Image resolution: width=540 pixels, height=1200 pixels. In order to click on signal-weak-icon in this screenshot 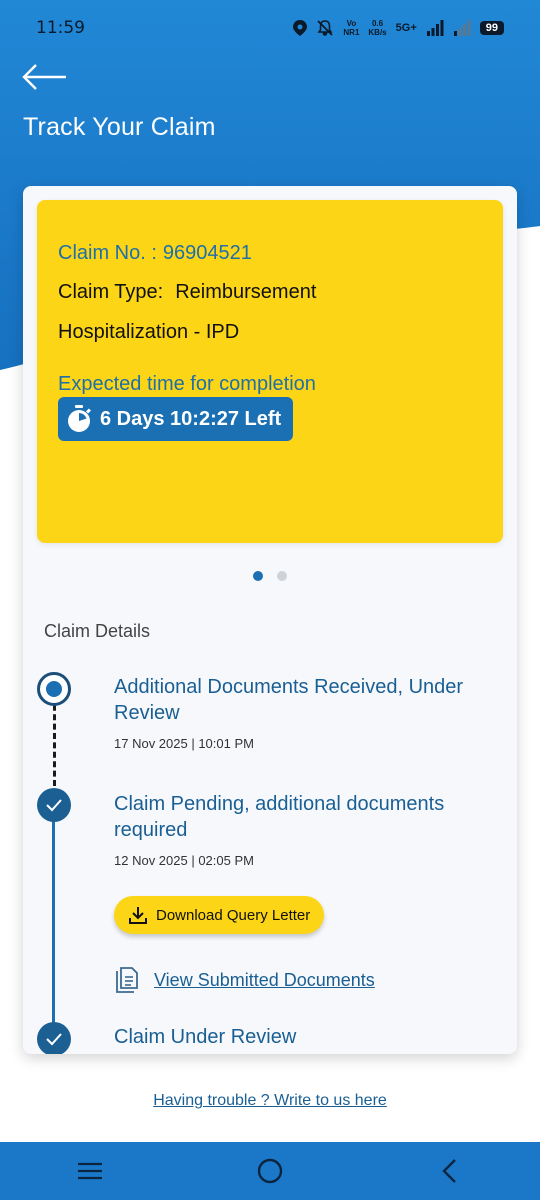, I will do `click(462, 28)`.